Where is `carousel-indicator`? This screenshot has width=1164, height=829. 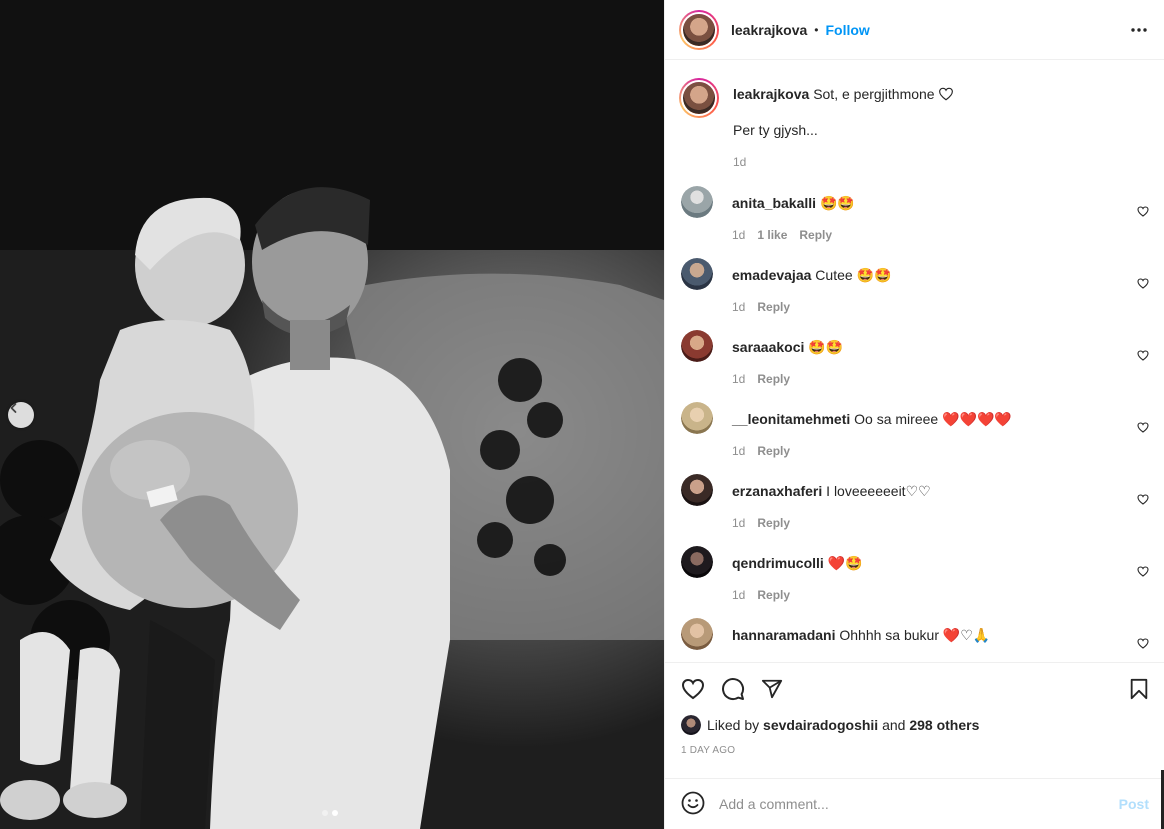 carousel-indicator is located at coordinates (330, 813).